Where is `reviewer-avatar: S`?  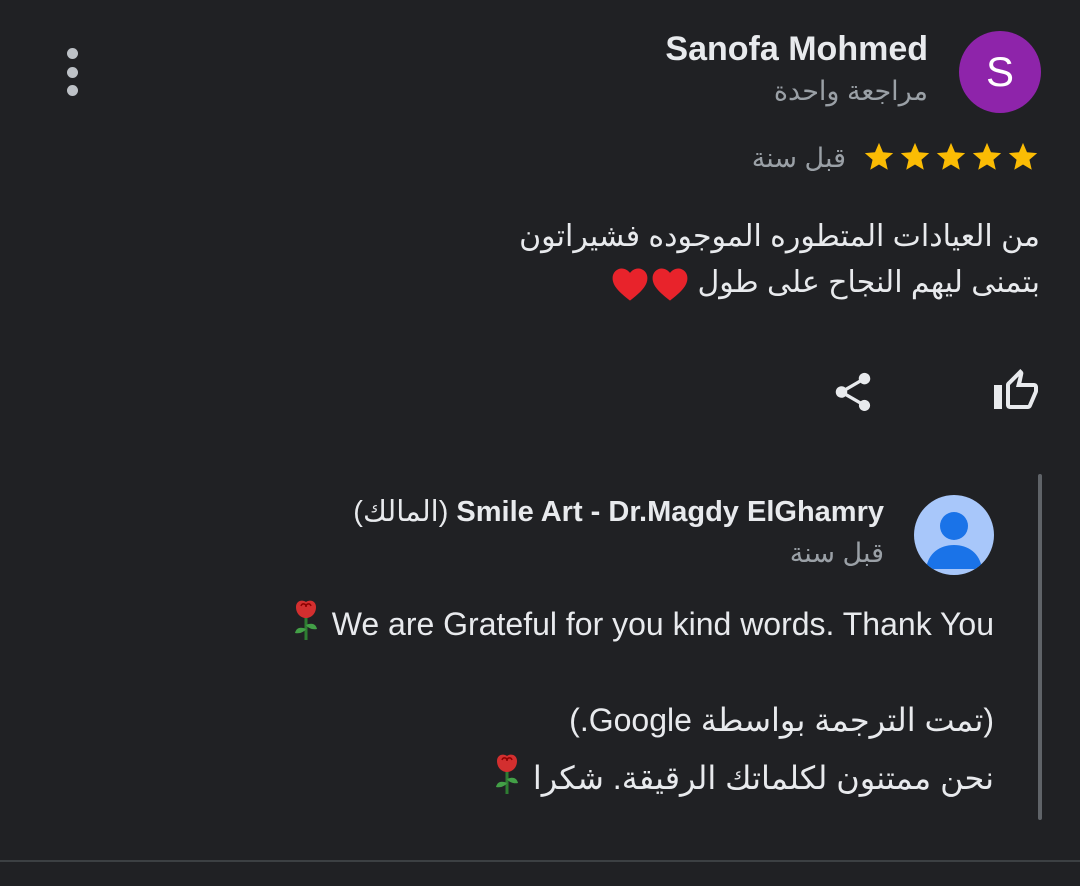 reviewer-avatar: S is located at coordinates (1000, 72).